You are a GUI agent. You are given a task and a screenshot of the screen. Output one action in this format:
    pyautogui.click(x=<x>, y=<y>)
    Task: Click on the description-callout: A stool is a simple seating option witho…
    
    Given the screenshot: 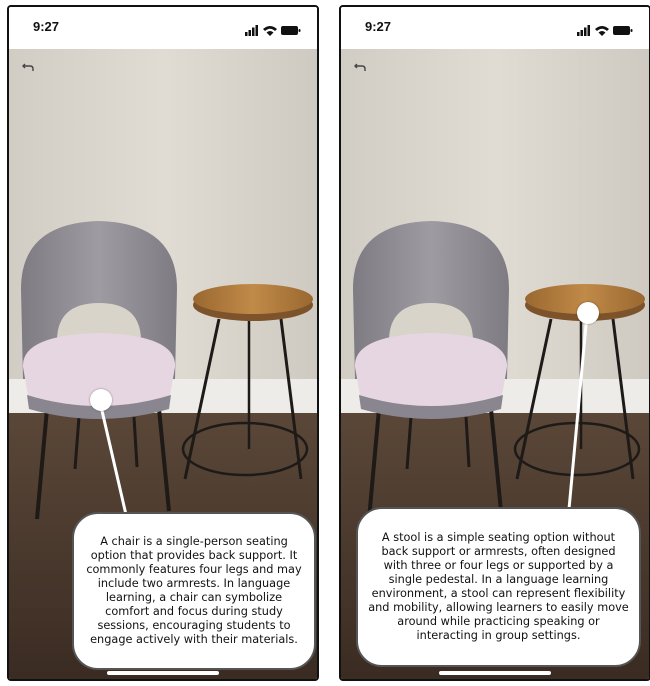 What is the action you would take?
    pyautogui.click(x=498, y=587)
    